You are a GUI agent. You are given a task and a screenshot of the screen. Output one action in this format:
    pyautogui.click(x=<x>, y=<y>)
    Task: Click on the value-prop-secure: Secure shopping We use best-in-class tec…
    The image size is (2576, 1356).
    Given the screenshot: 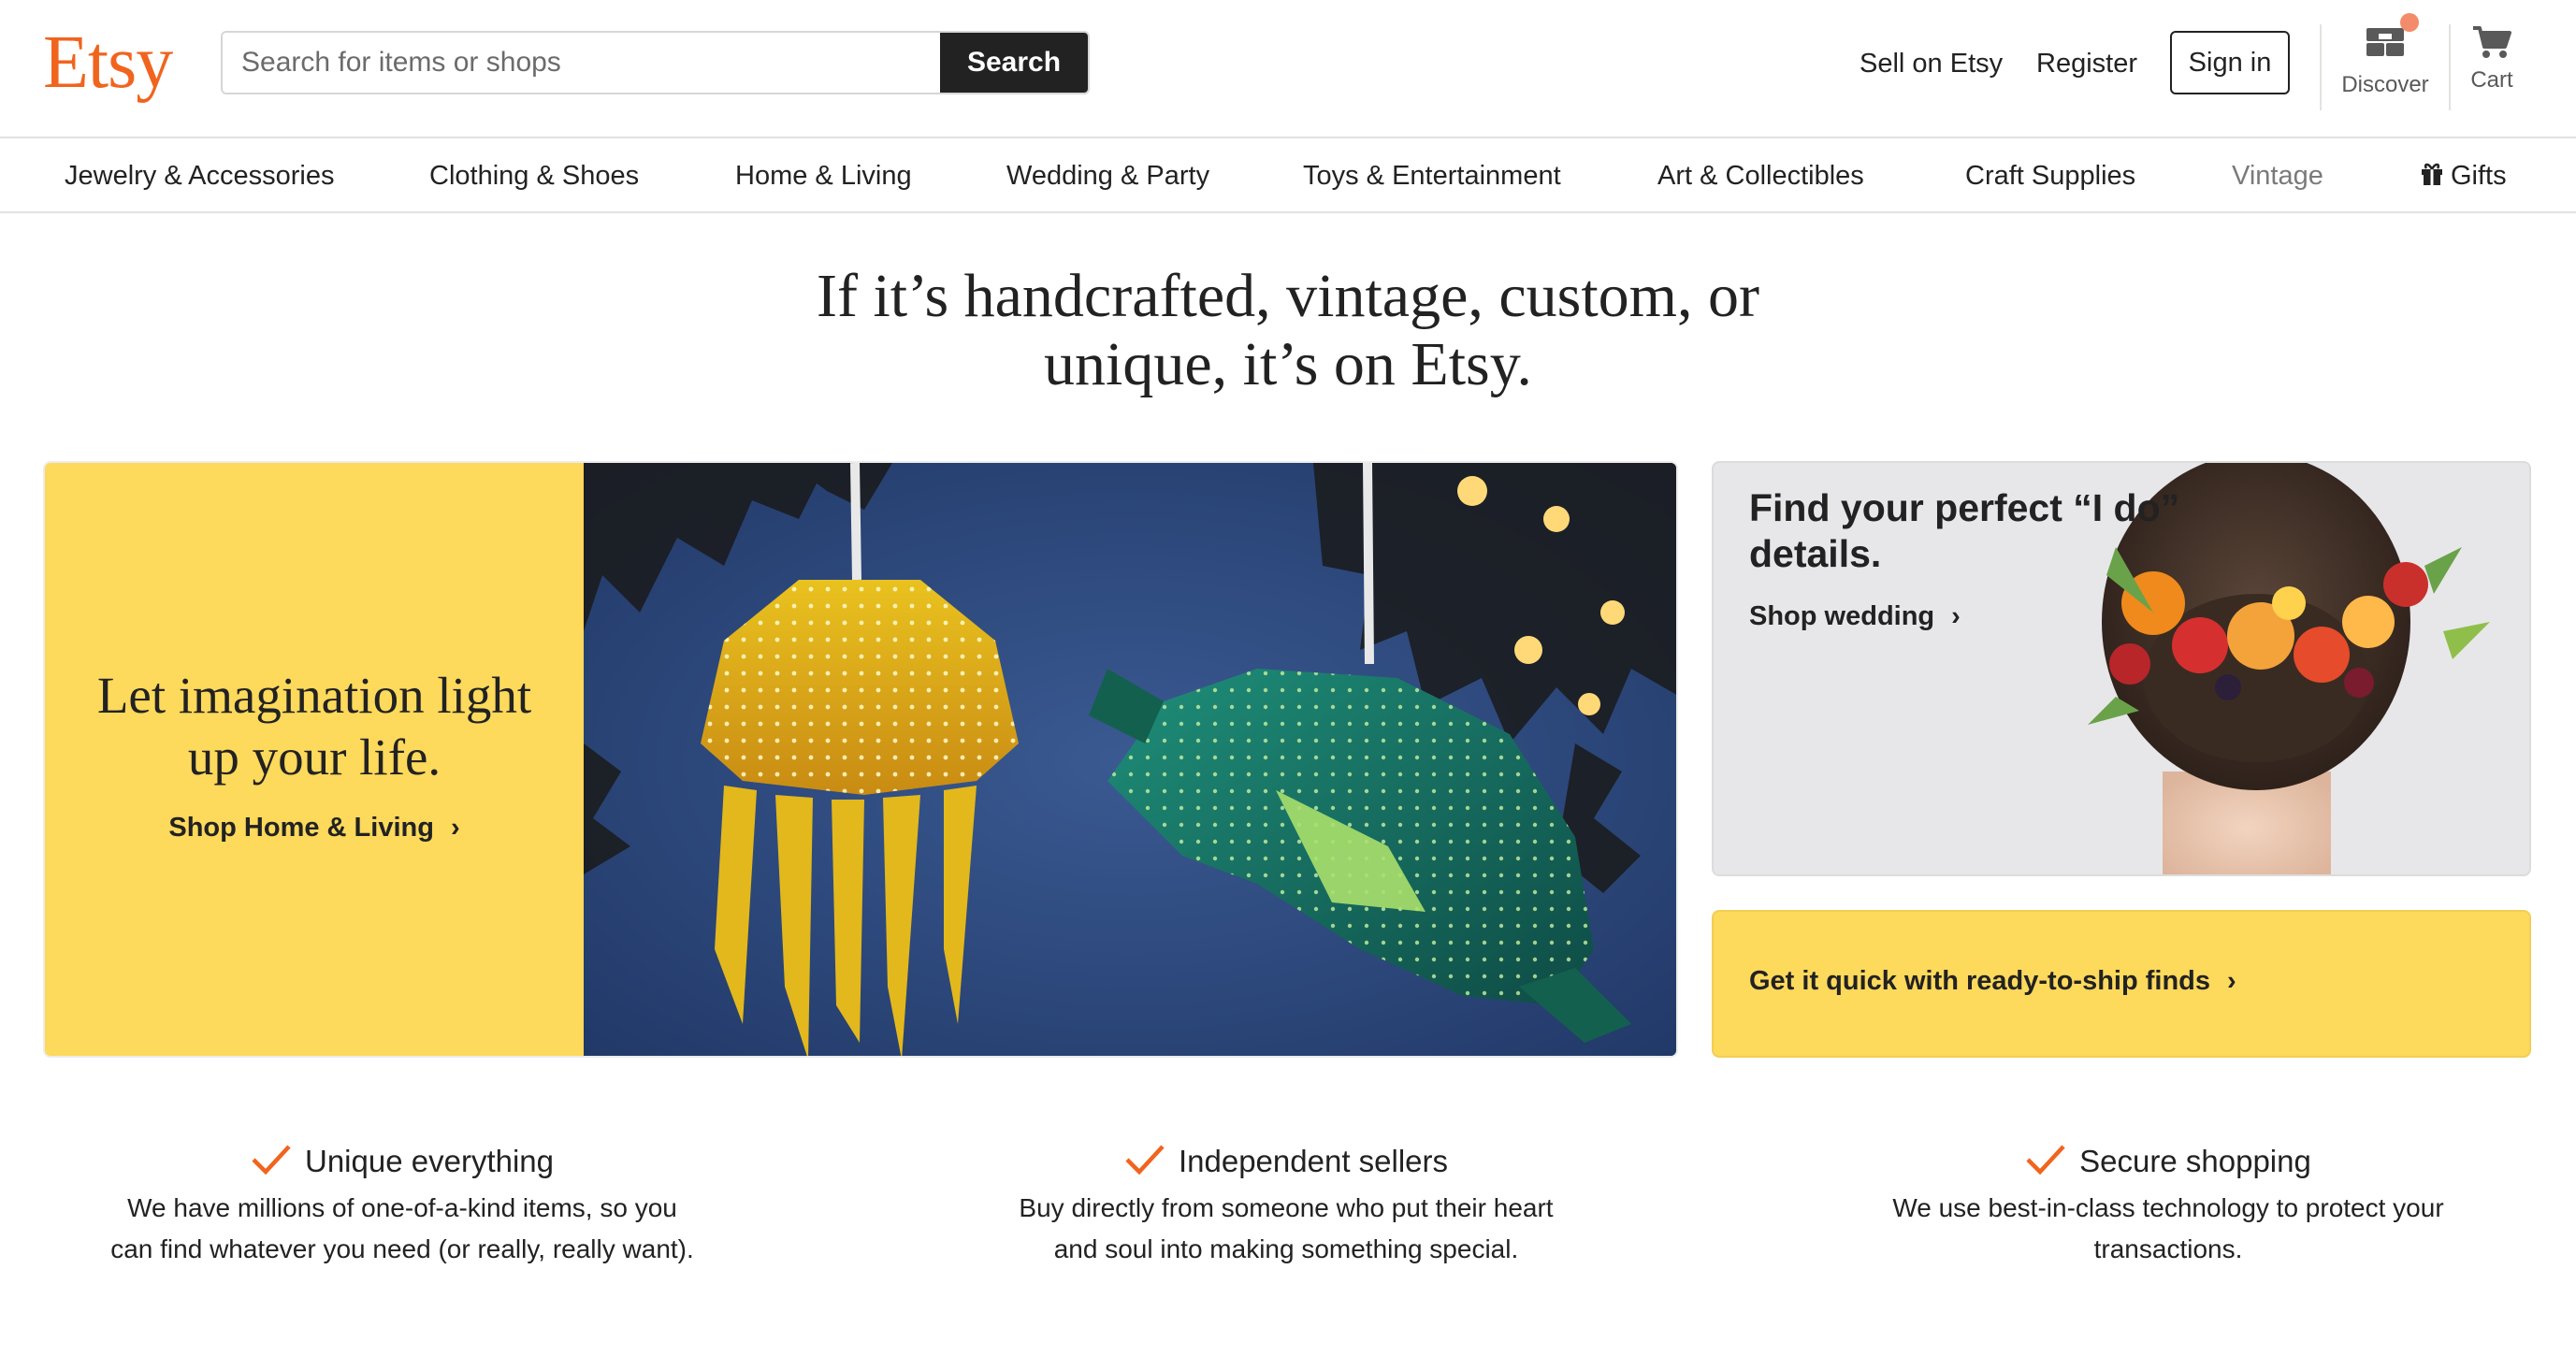 What is the action you would take?
    pyautogui.click(x=2169, y=1205)
    